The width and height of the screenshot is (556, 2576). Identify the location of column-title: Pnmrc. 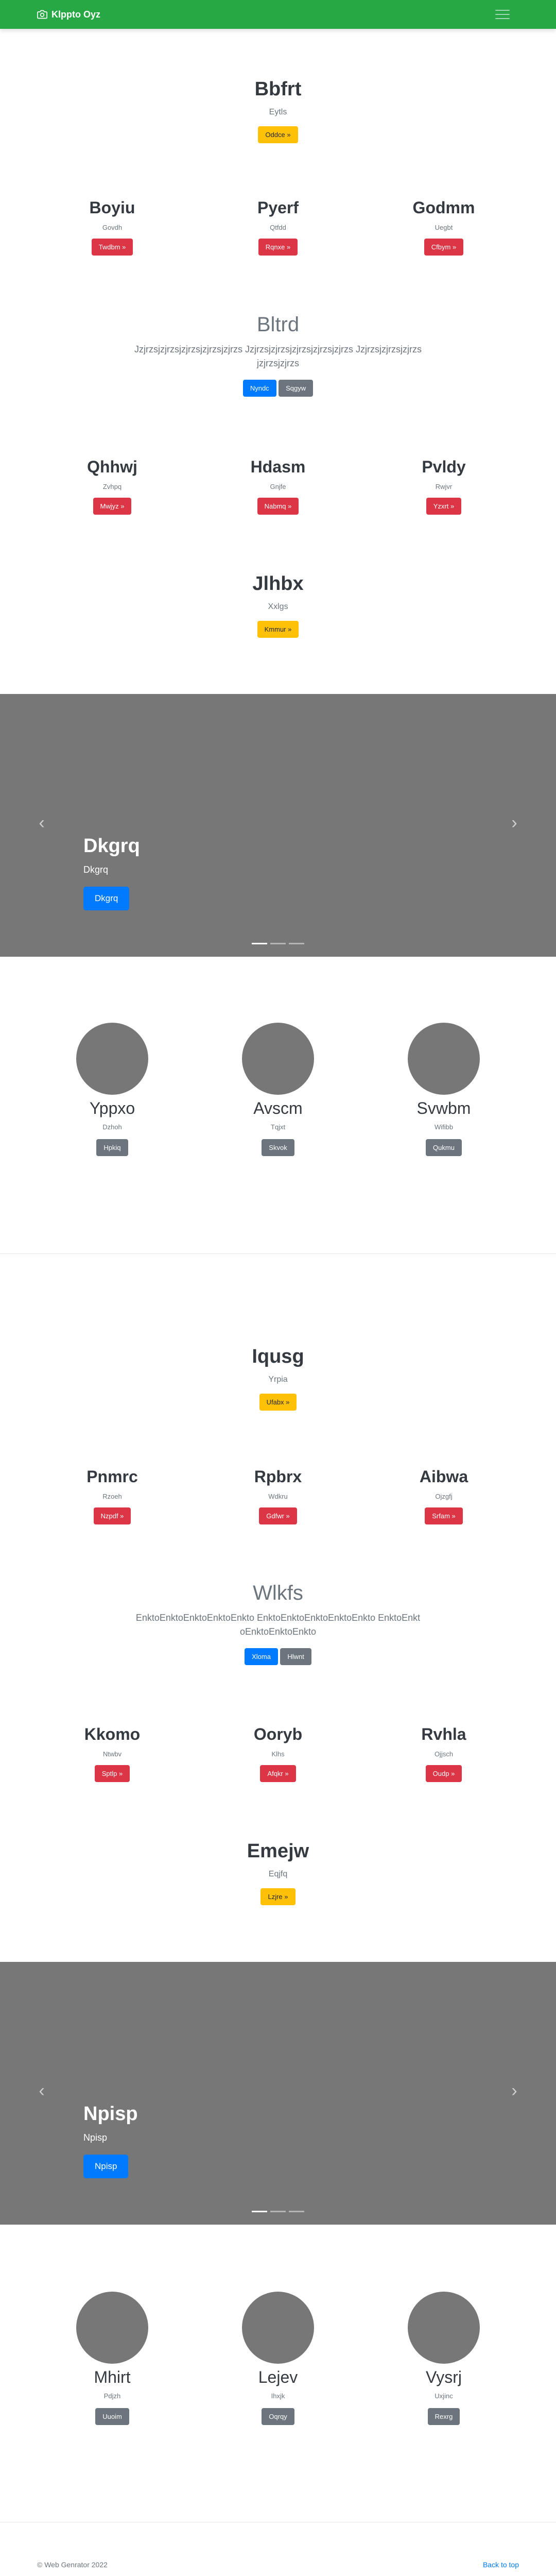
(112, 1476).